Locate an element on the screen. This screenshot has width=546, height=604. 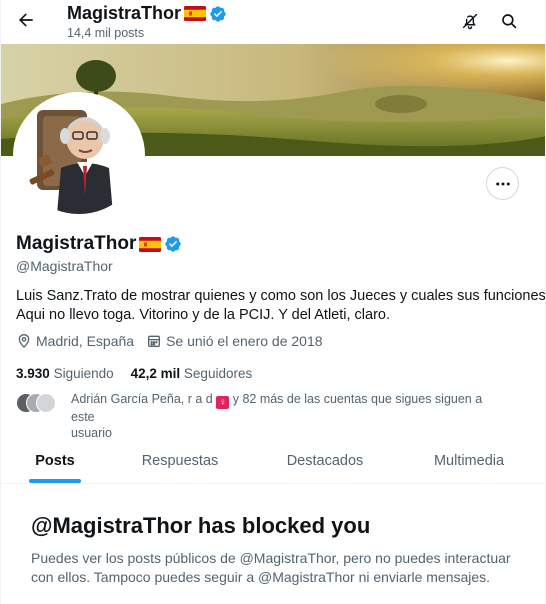
follow-counts: 3.930 Siguiendo 42,2 mil Seguidores is located at coordinates (134, 373).